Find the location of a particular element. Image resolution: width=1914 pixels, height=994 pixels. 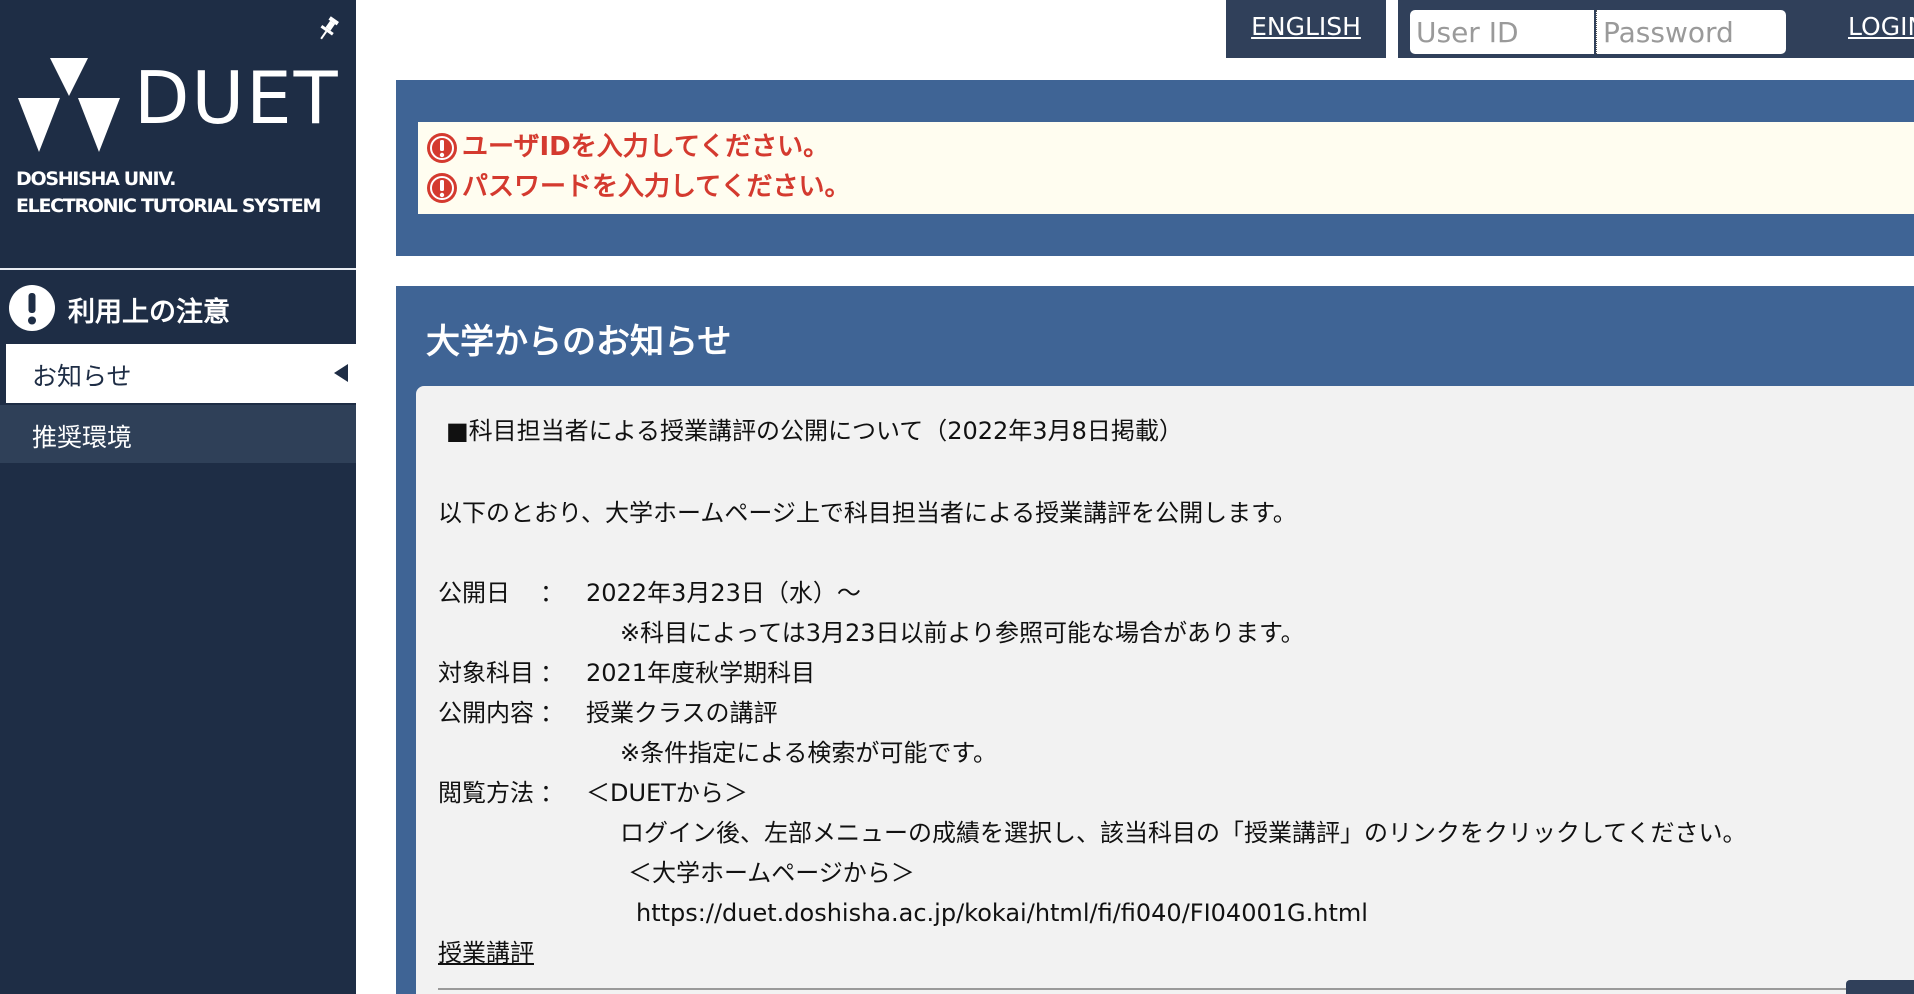

sidebar-item-label: 推奨環境 is located at coordinates (82, 437).